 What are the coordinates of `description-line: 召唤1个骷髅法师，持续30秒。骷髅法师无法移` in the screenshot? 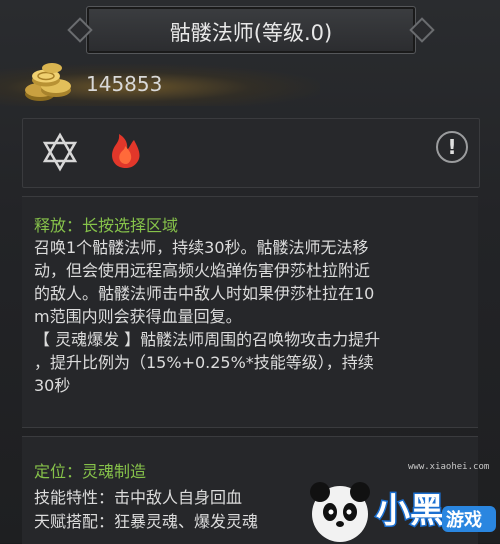 It's located at (201, 247).